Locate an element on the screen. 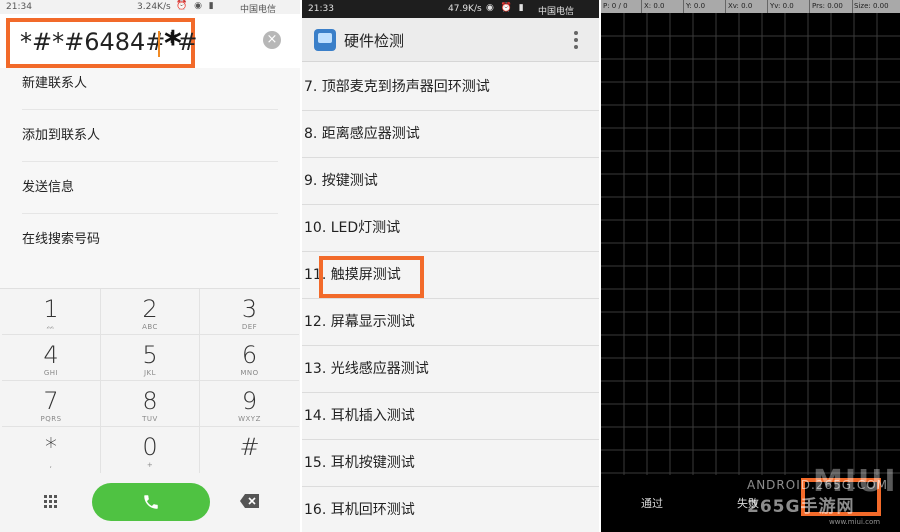 This screenshot has width=900, height=532. key-letters: DEF is located at coordinates (249, 327).